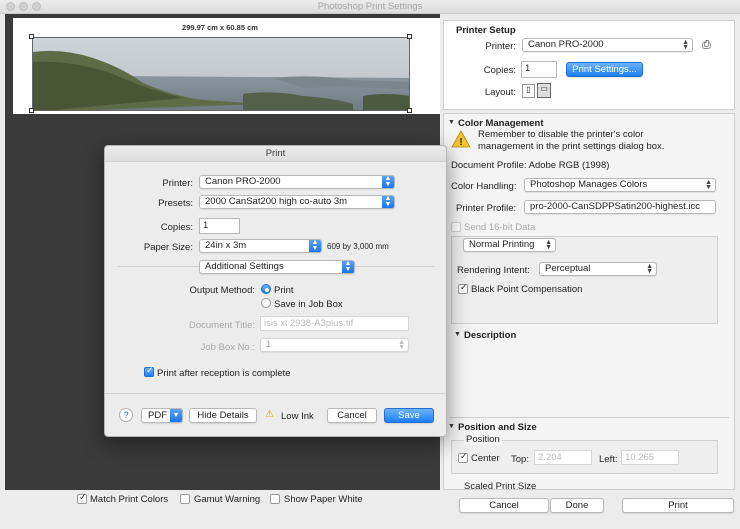  I want to click on color-handling-value: Photoshop Manages Colors, so click(589, 184).